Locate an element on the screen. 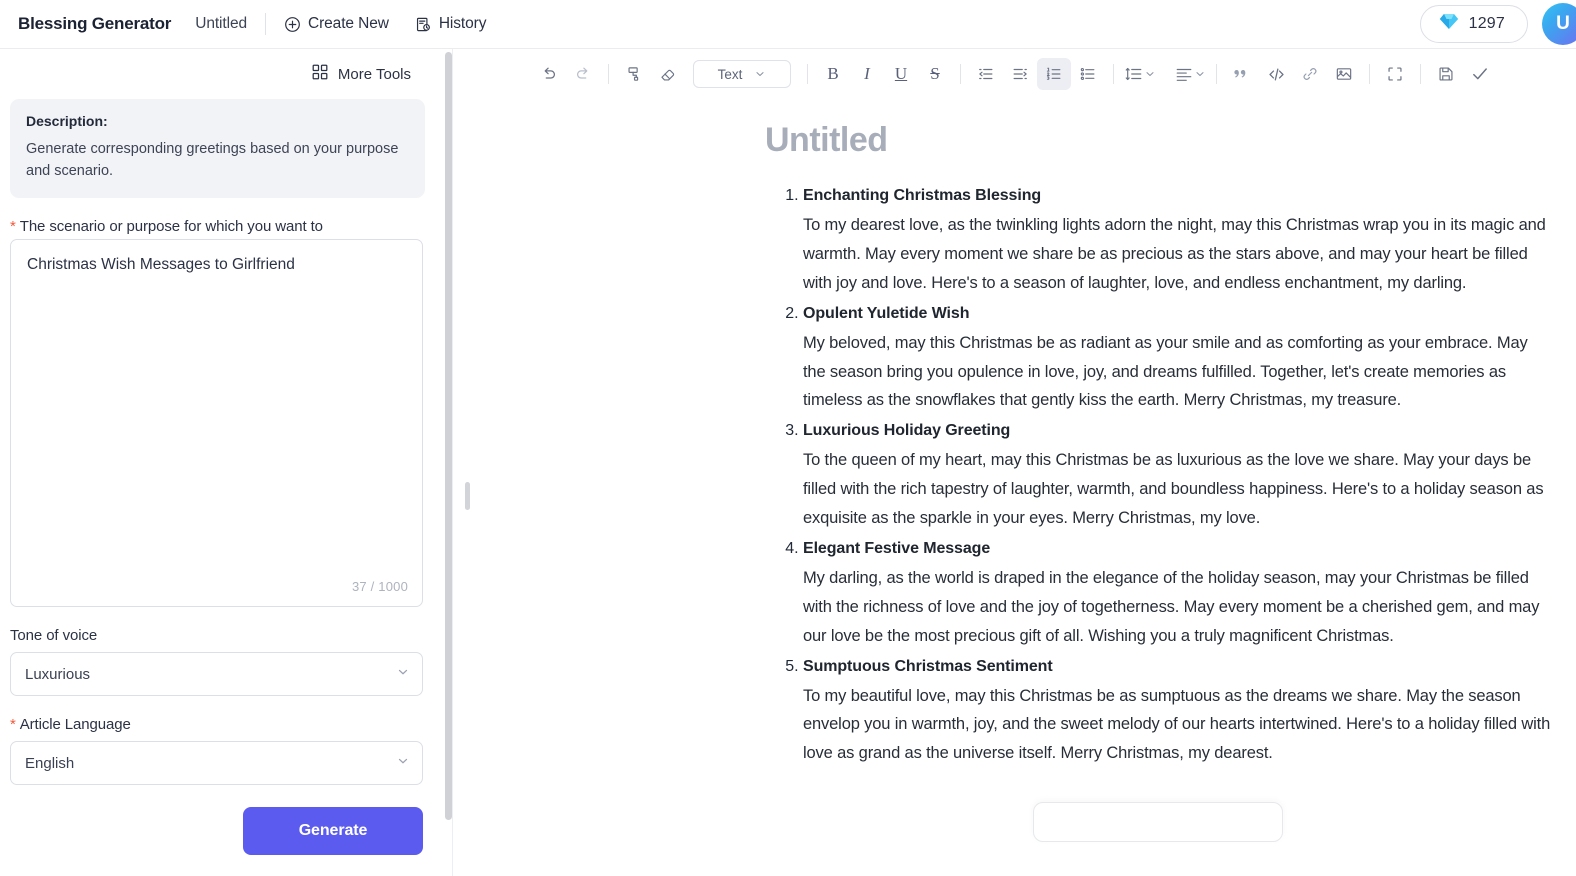 This screenshot has width=1576, height=876. text-align-dropdown is located at coordinates (1190, 74).